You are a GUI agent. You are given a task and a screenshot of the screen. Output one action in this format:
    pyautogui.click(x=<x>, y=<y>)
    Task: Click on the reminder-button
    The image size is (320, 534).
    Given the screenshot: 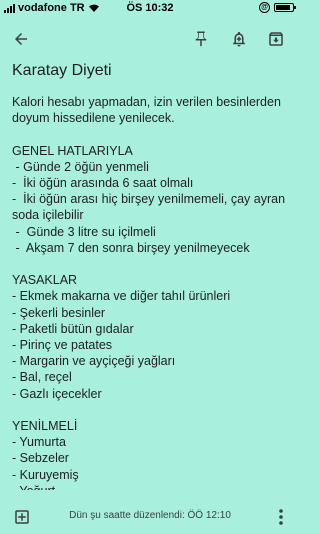 What is the action you would take?
    pyautogui.click(x=239, y=39)
    